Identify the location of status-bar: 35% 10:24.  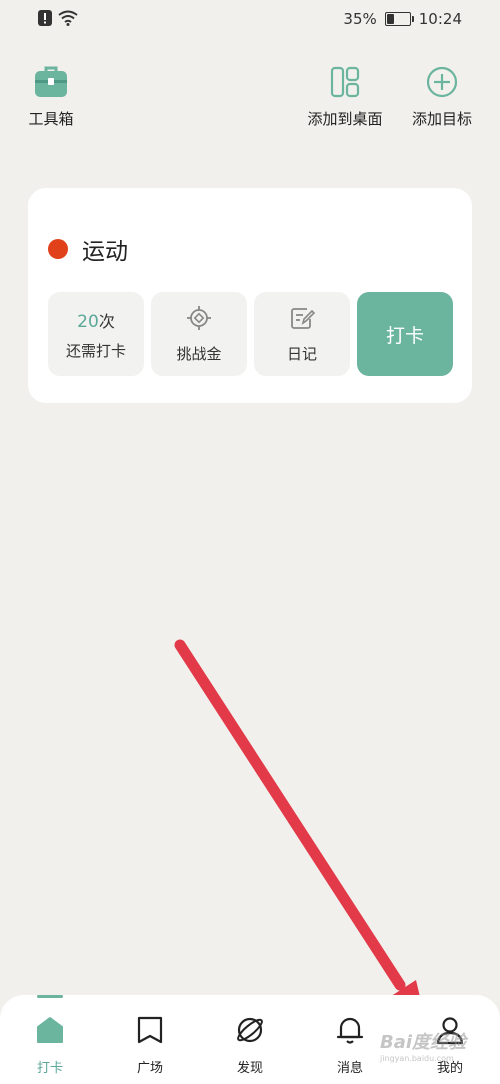
(250, 20).